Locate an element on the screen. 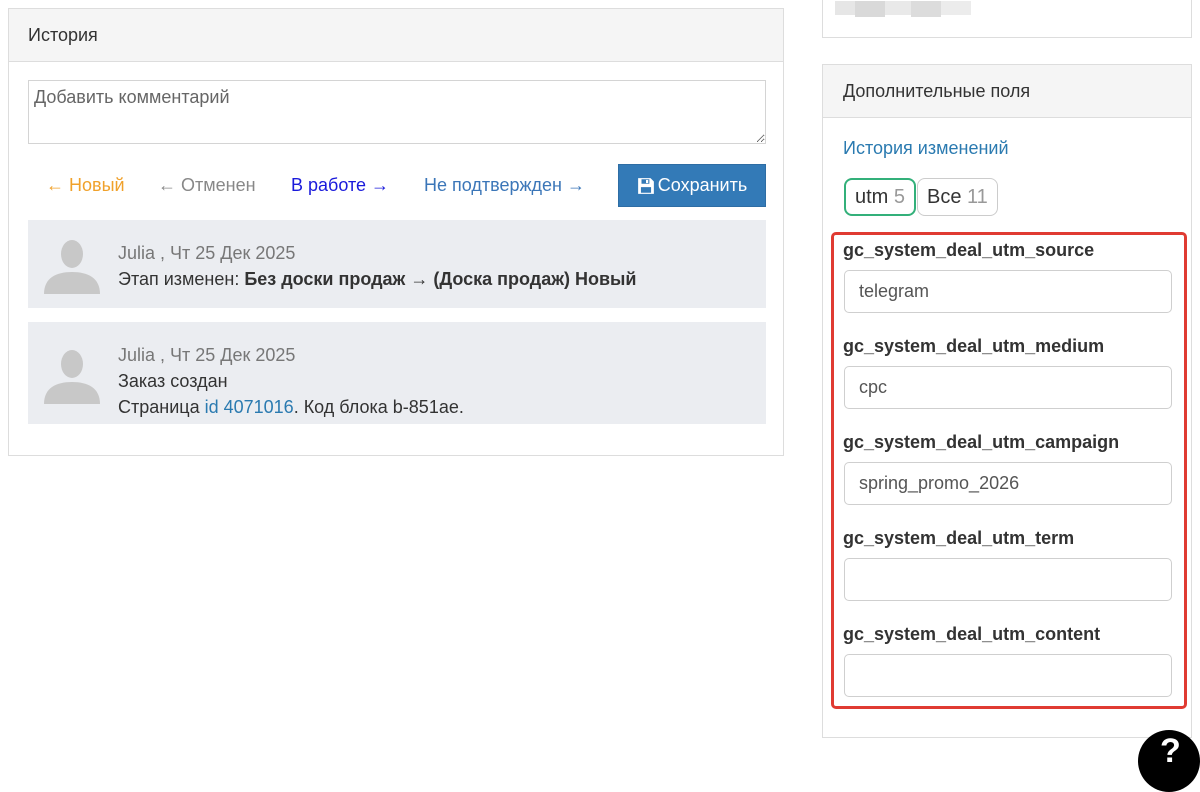 Image resolution: width=1200 pixels, height=792 pixels. utm-source-label: gc_system_deal_utm_source is located at coordinates (969, 250).